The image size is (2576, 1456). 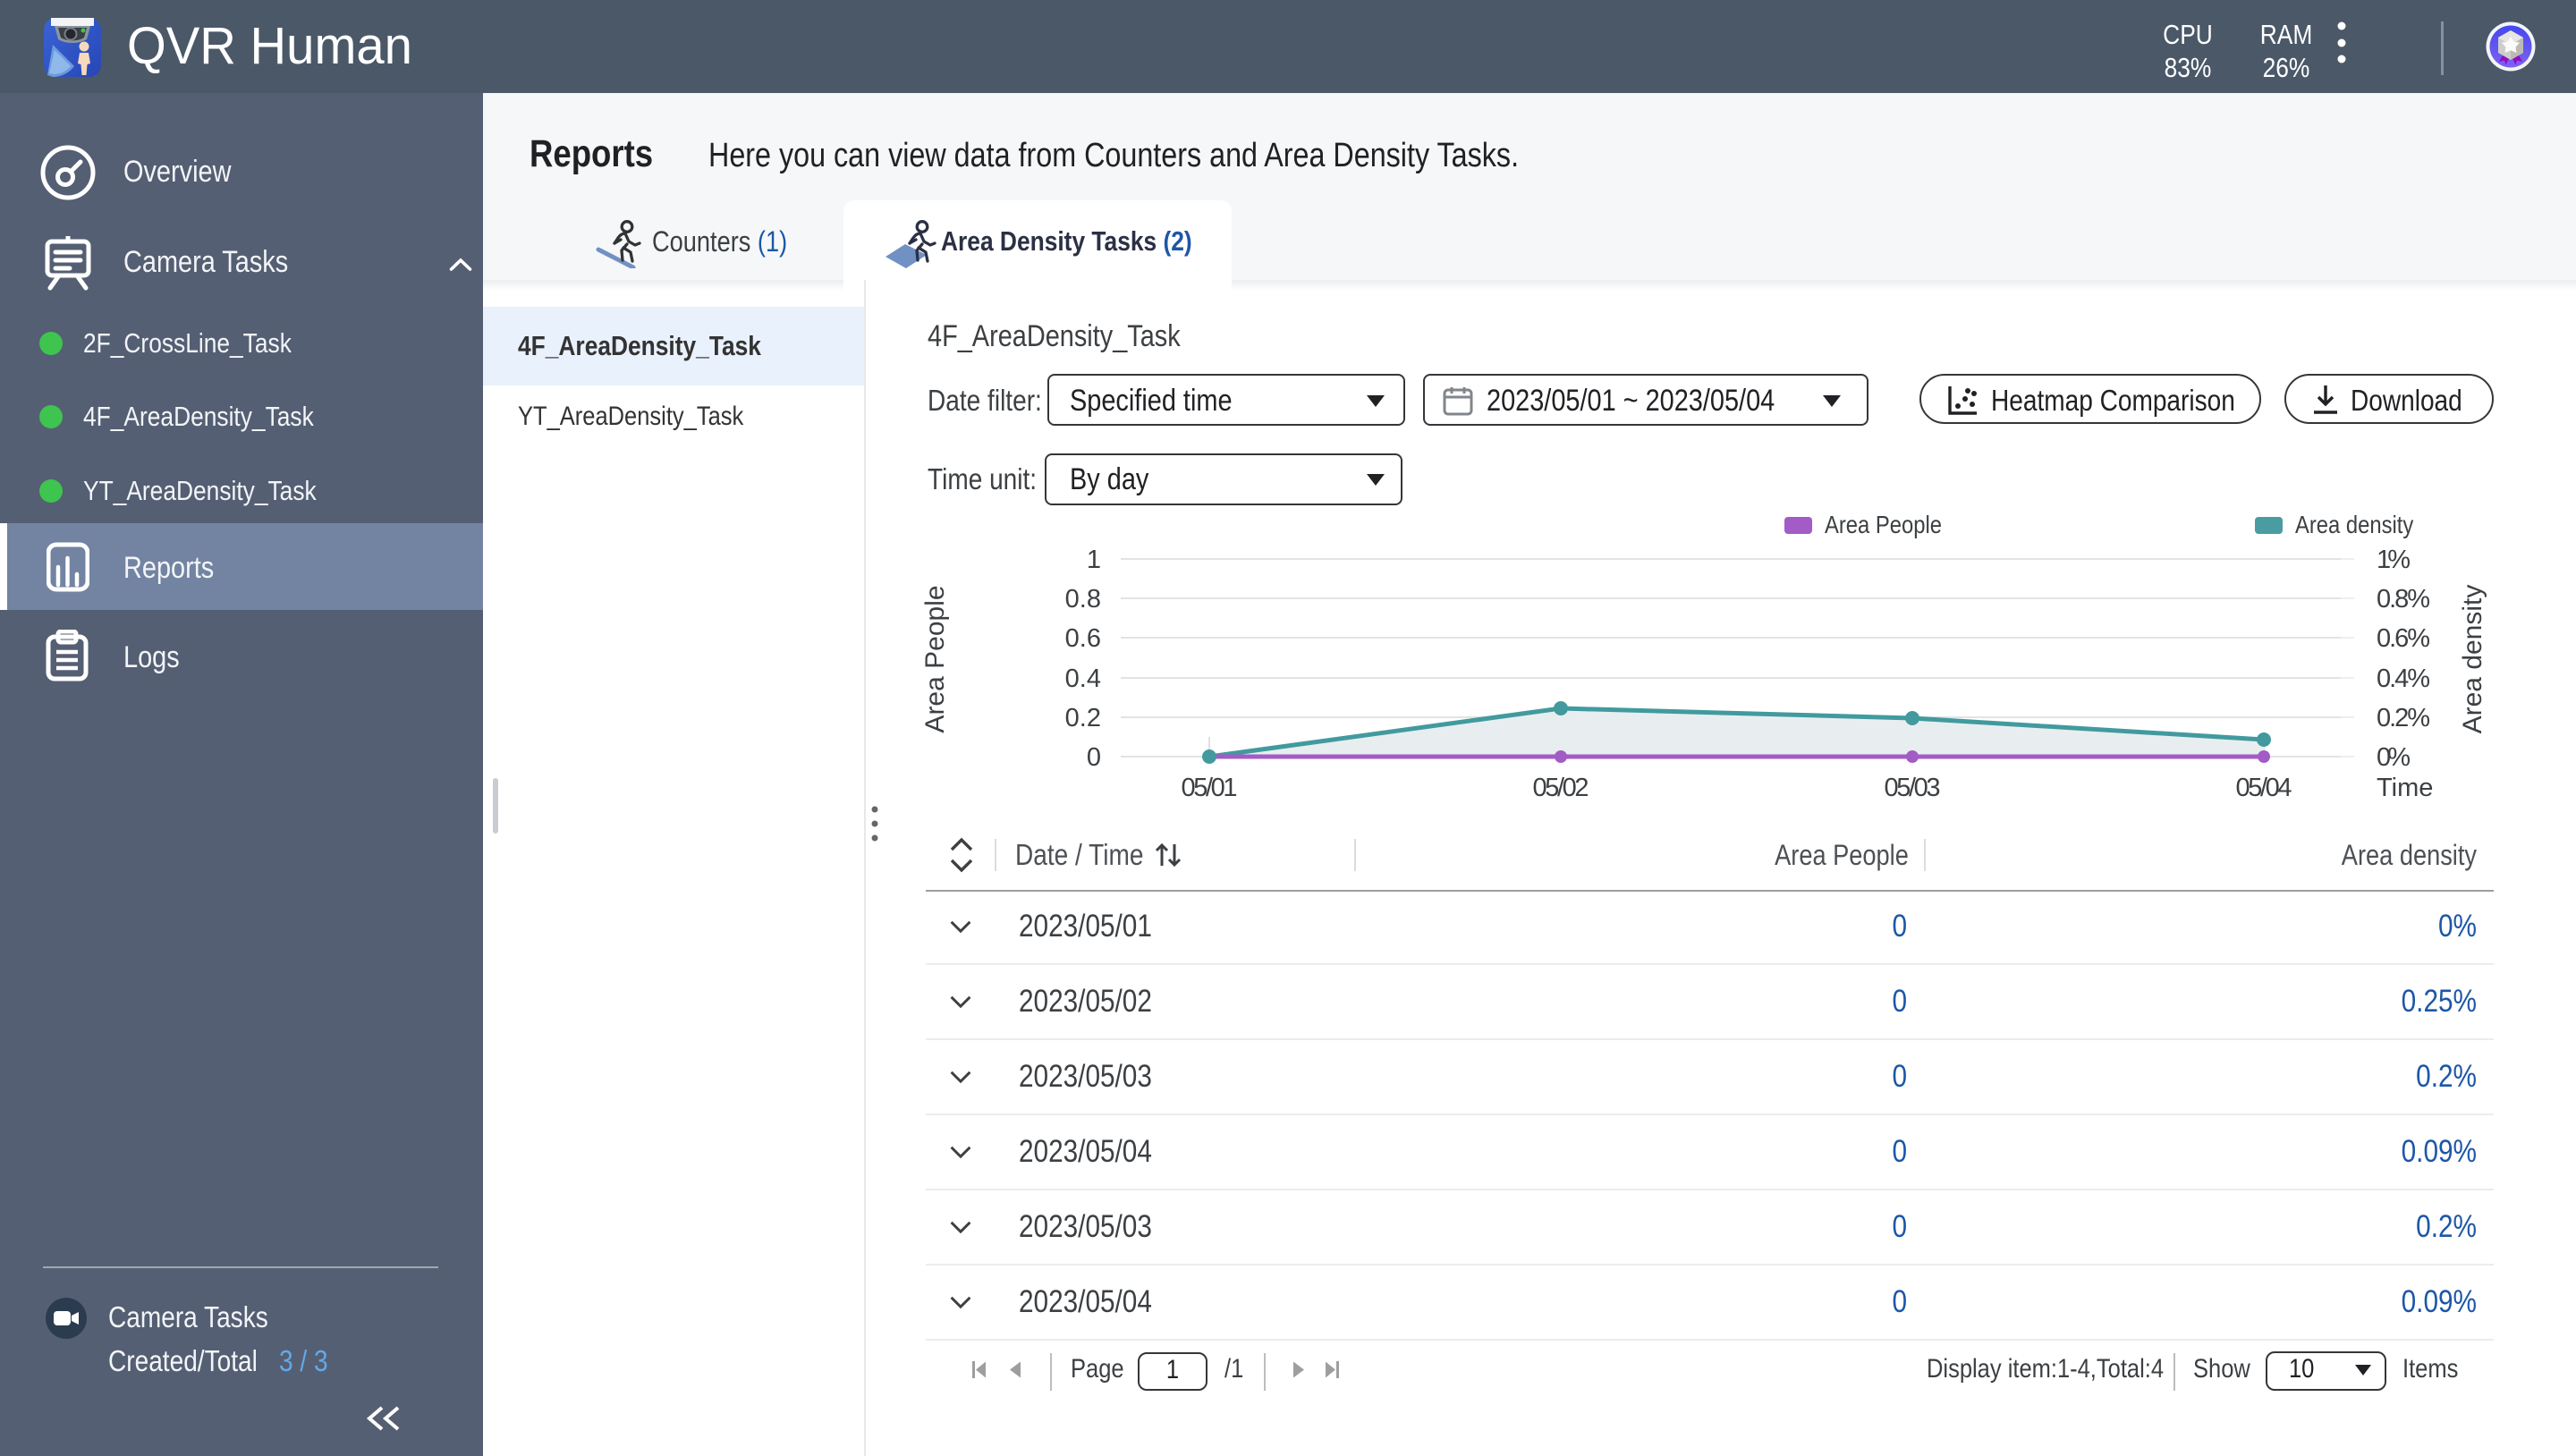 I want to click on svg-text: 0.6, so click(x=1083, y=638).